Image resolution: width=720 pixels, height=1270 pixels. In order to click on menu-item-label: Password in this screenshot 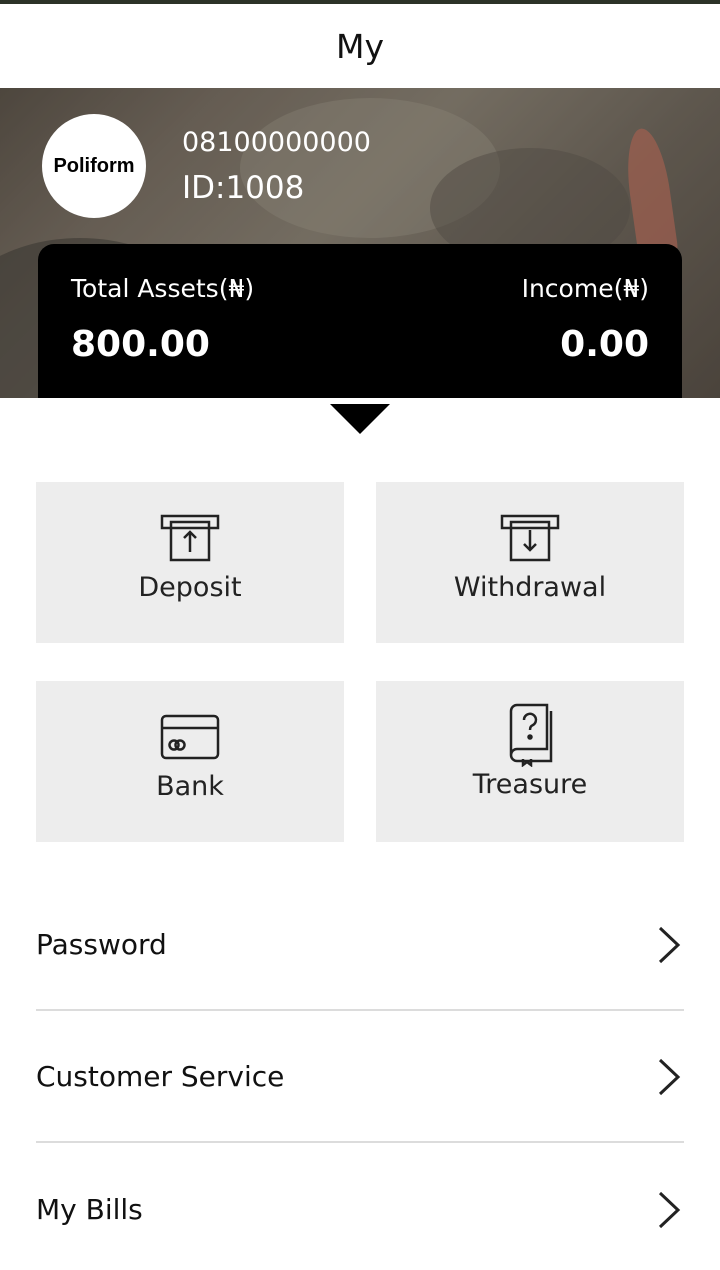, I will do `click(101, 944)`.